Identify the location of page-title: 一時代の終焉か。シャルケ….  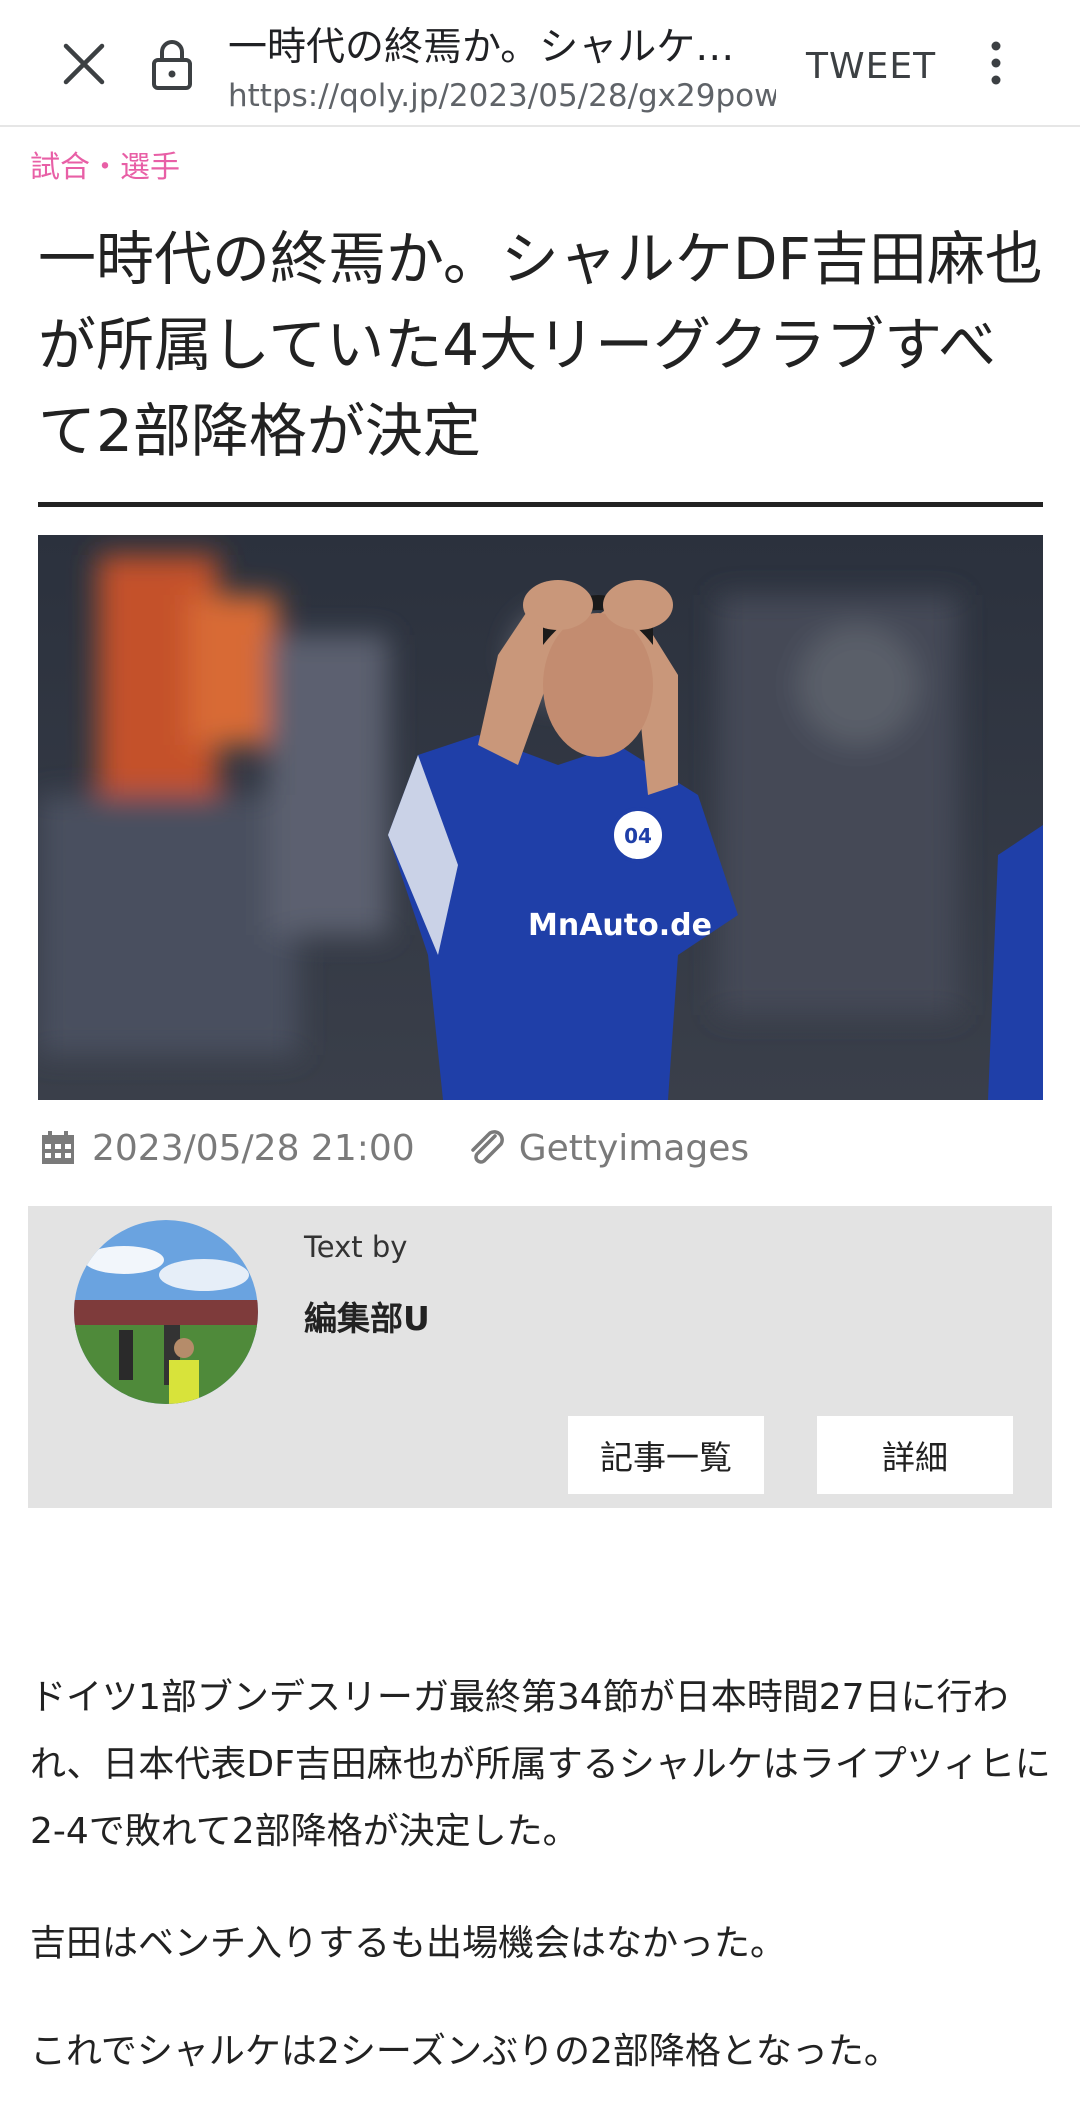
(502, 44).